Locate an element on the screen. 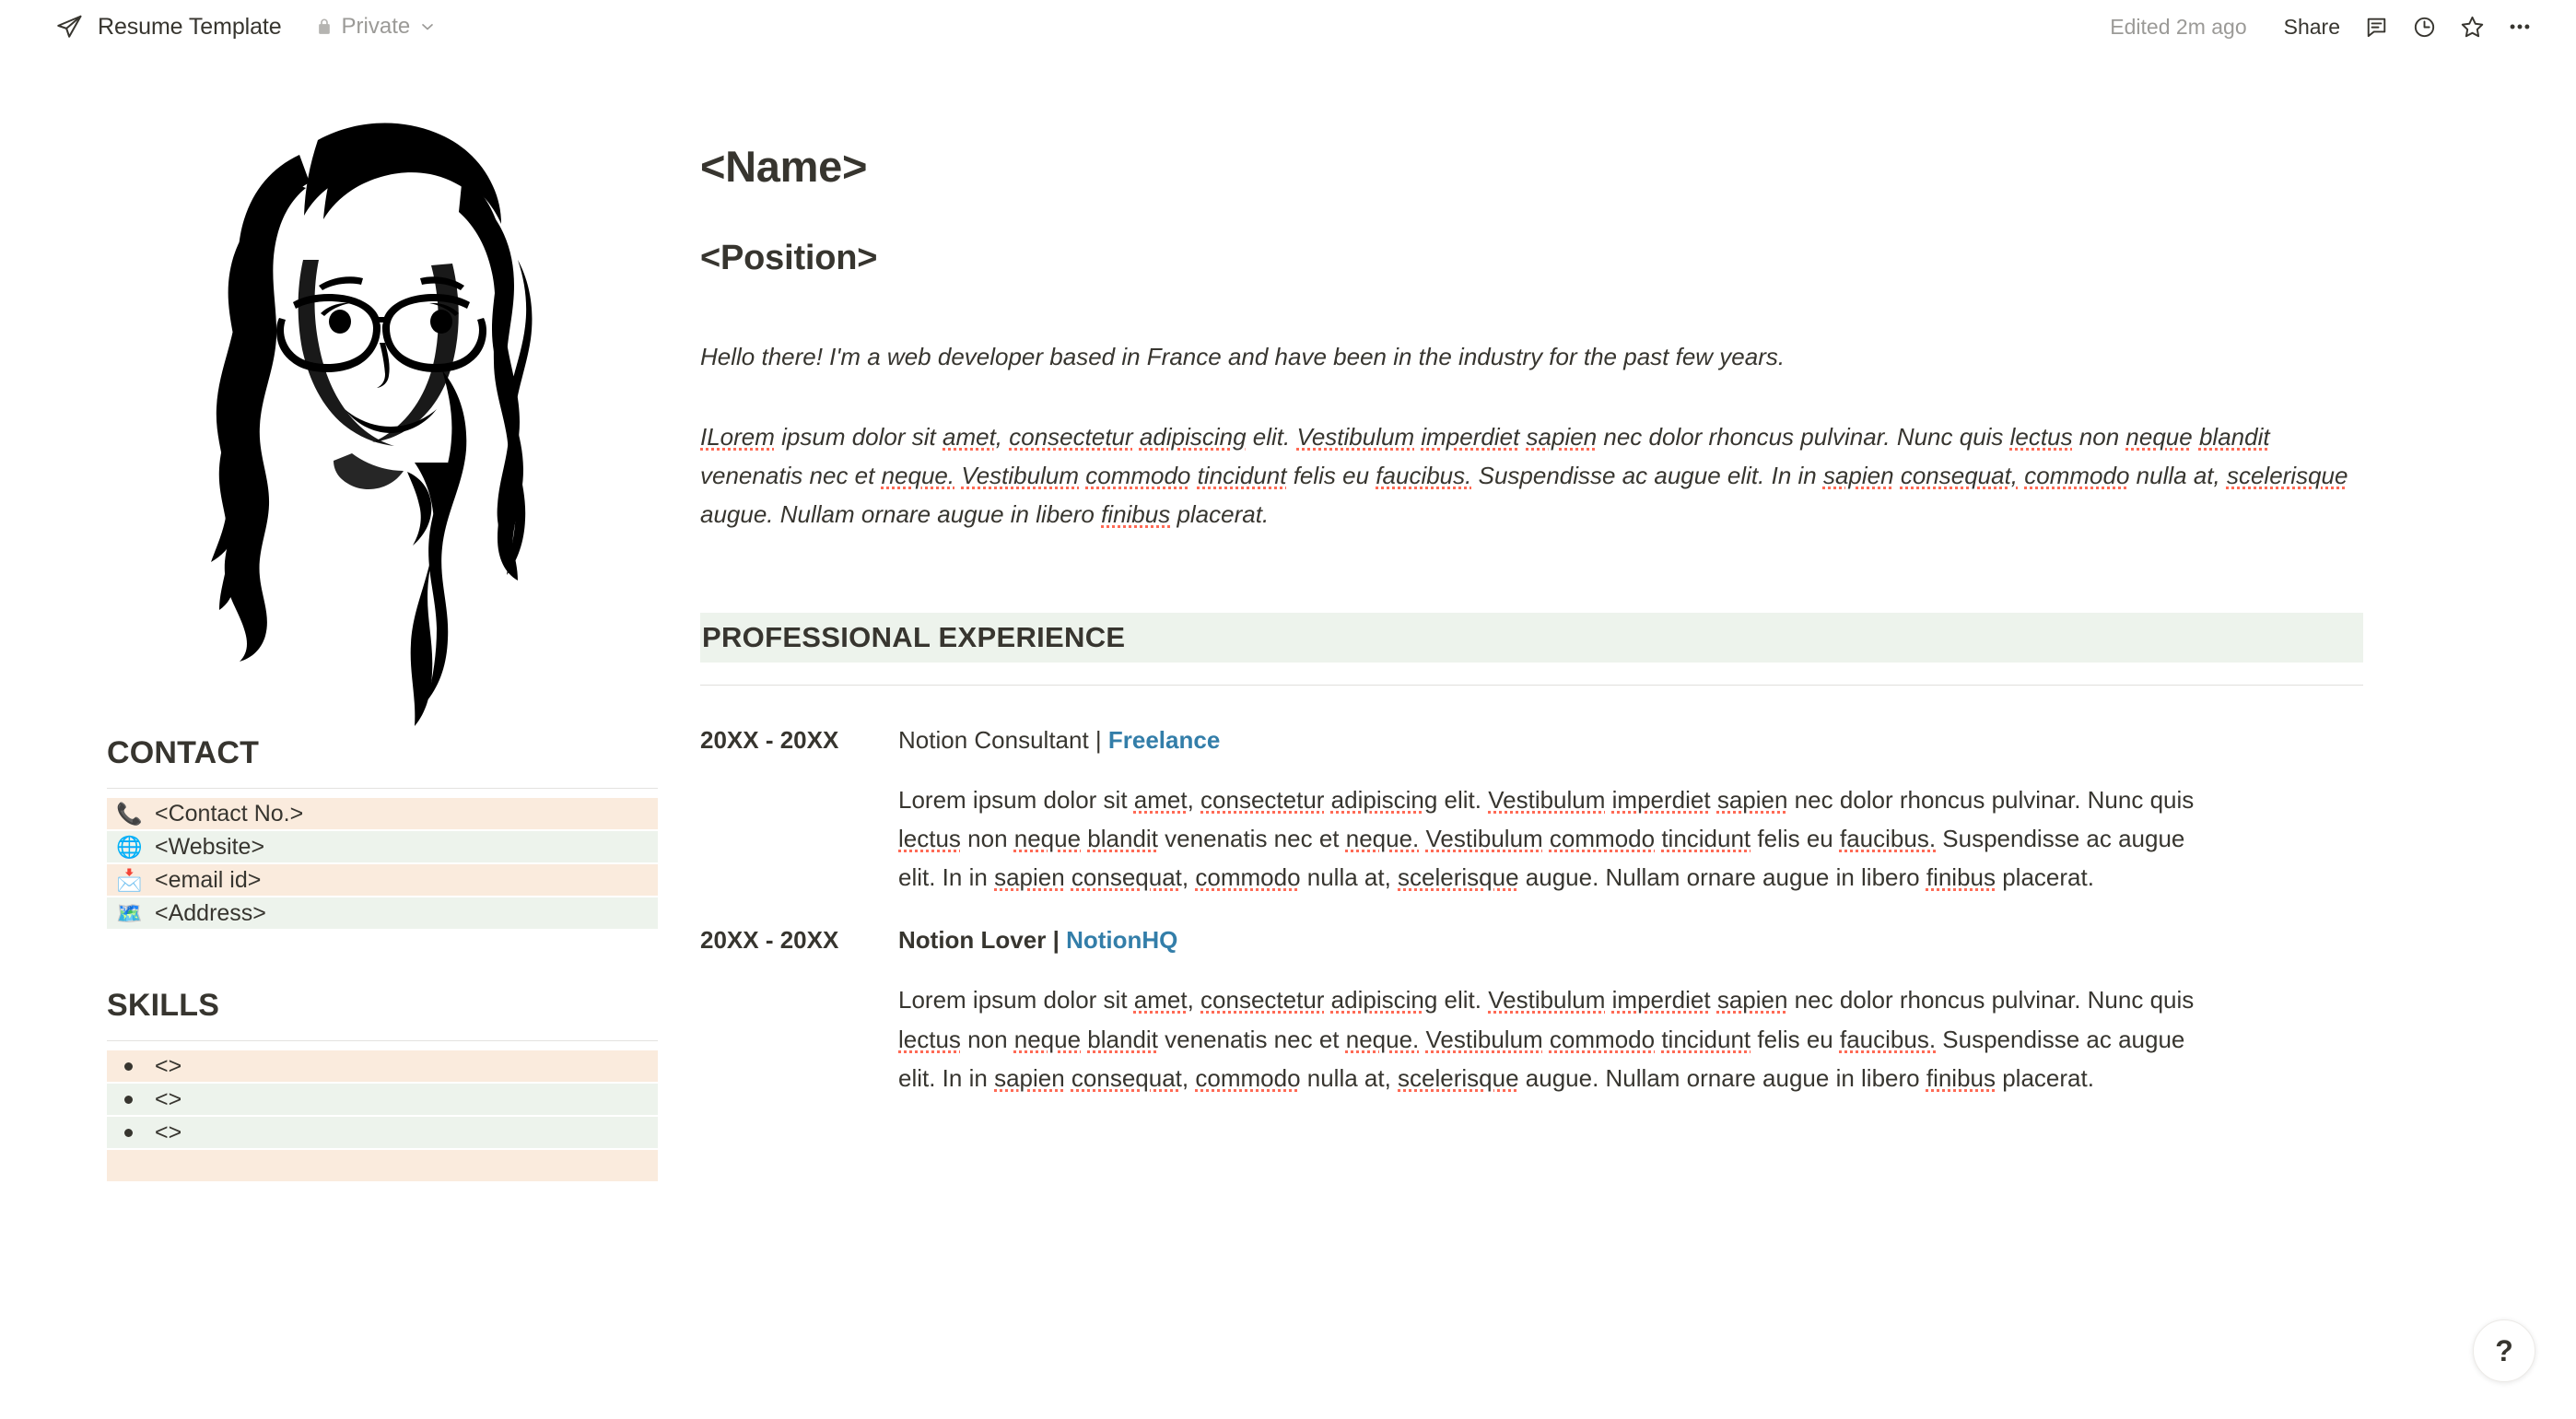 The image size is (2576, 1419). list-item: 🗺️ <Address> is located at coordinates (382, 913).